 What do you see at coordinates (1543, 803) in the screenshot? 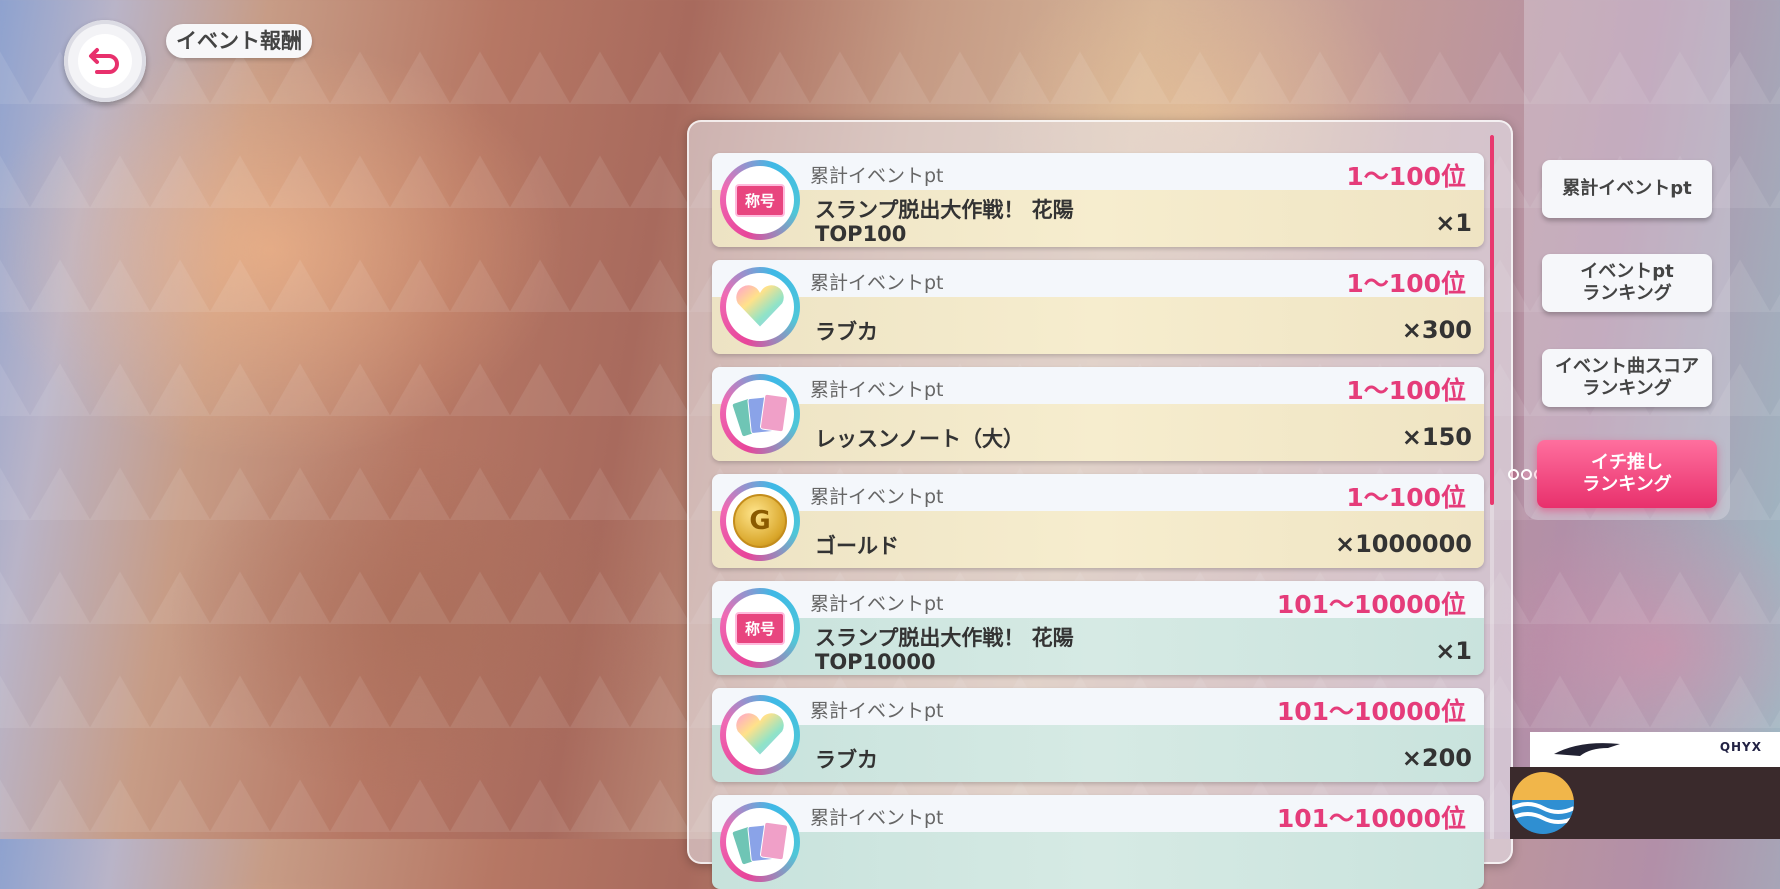
I see `watermark-logo-icon` at bounding box center [1543, 803].